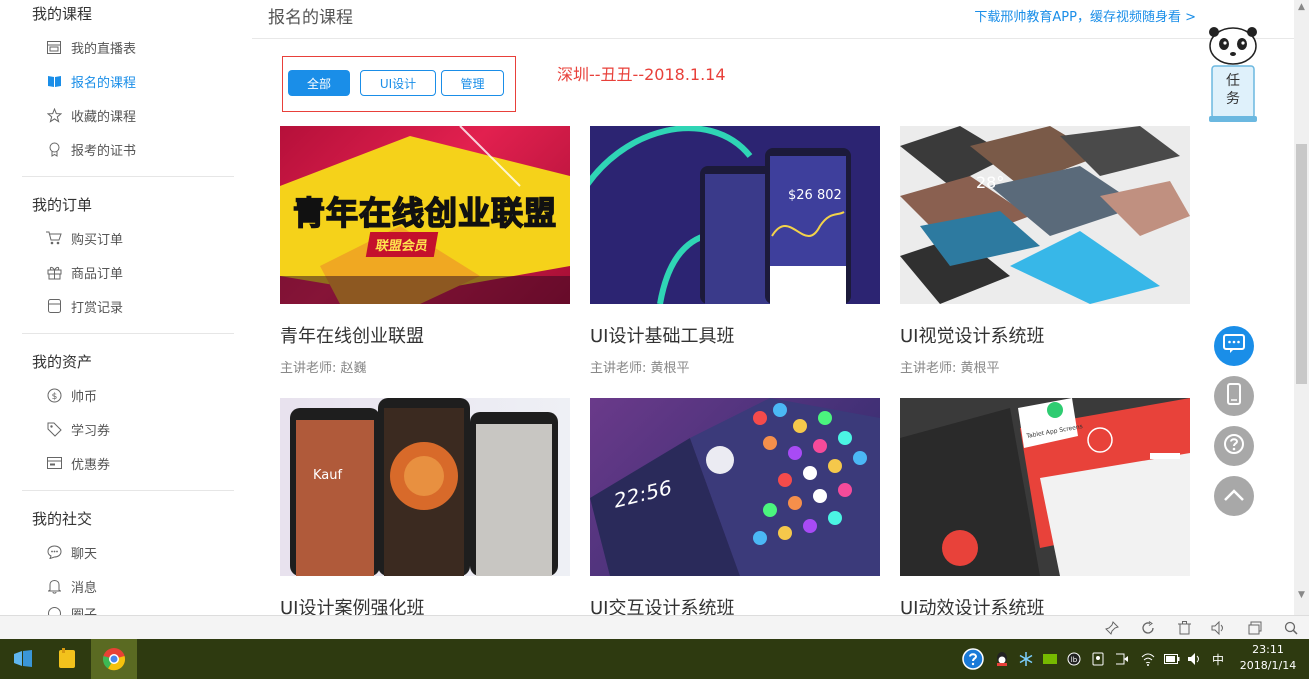 The image size is (1309, 679). What do you see at coordinates (1112, 628) in the screenshot?
I see `pin-icon` at bounding box center [1112, 628].